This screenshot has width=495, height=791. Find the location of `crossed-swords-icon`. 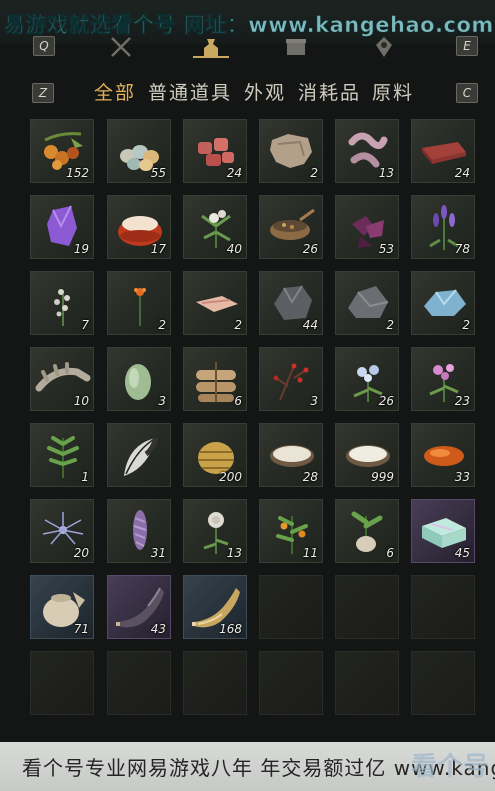

crossed-swords-icon is located at coordinates (121, 47).